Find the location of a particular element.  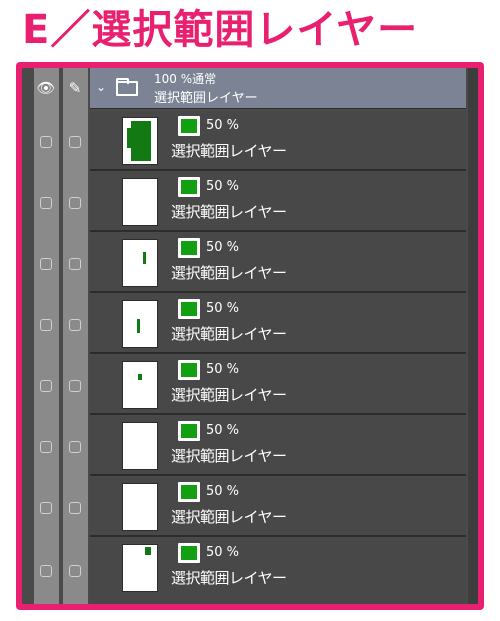

folder-mode-label: 100 %通常 is located at coordinates (185, 79).